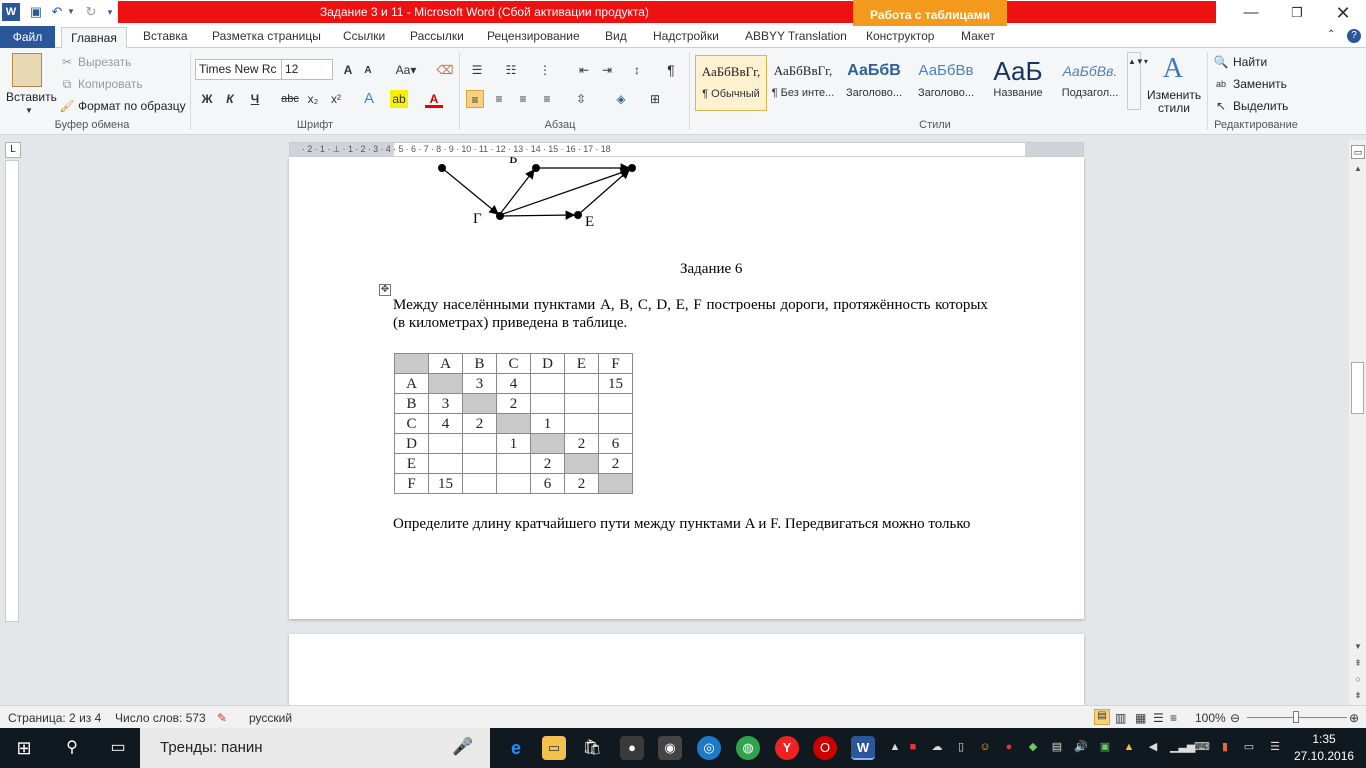  Describe the element at coordinates (368, 71) in the screenshot. I see `shrink-font-icon: A` at that location.